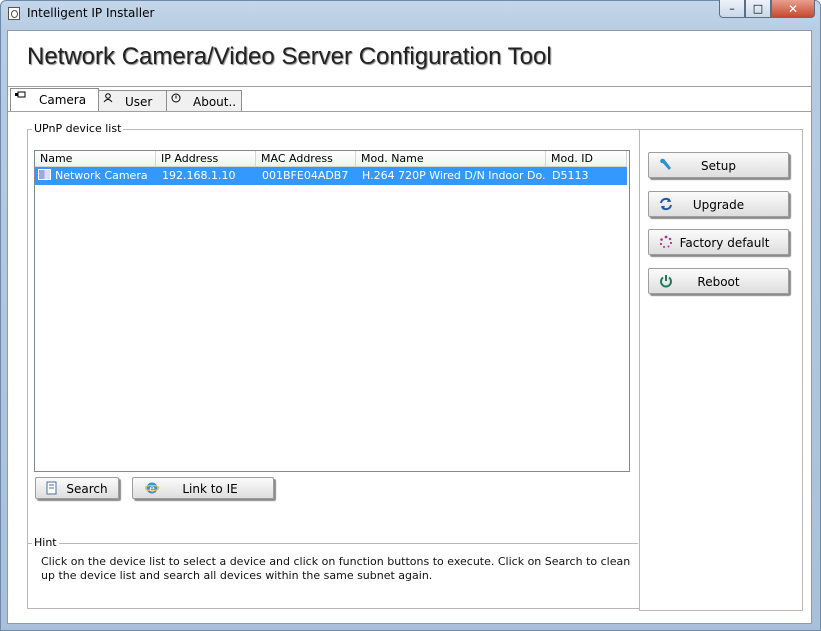 This screenshot has height=631, width=821. I want to click on setup-button-label: Setup, so click(718, 166).